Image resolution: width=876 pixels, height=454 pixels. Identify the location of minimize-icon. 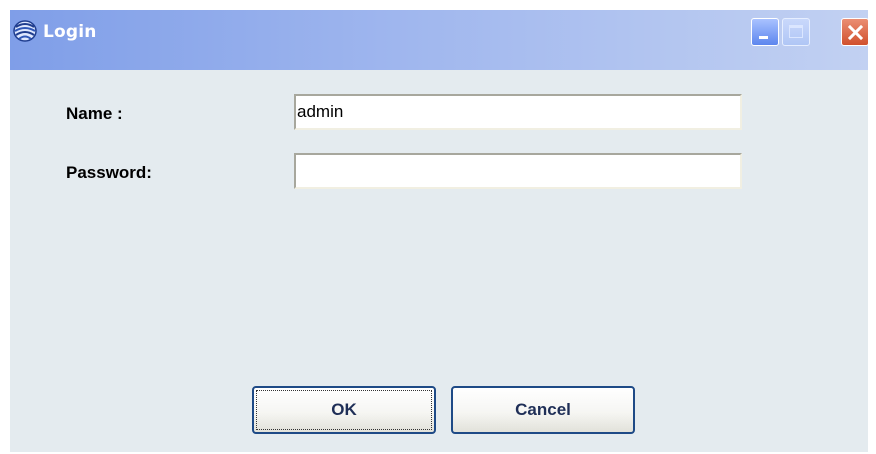
(763, 37).